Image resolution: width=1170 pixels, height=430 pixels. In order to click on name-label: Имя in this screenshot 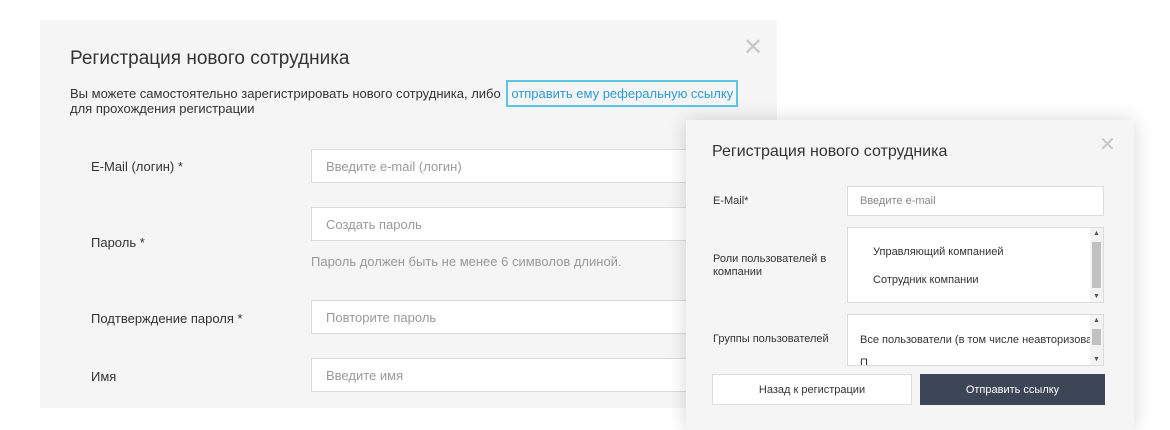, I will do `click(104, 376)`.